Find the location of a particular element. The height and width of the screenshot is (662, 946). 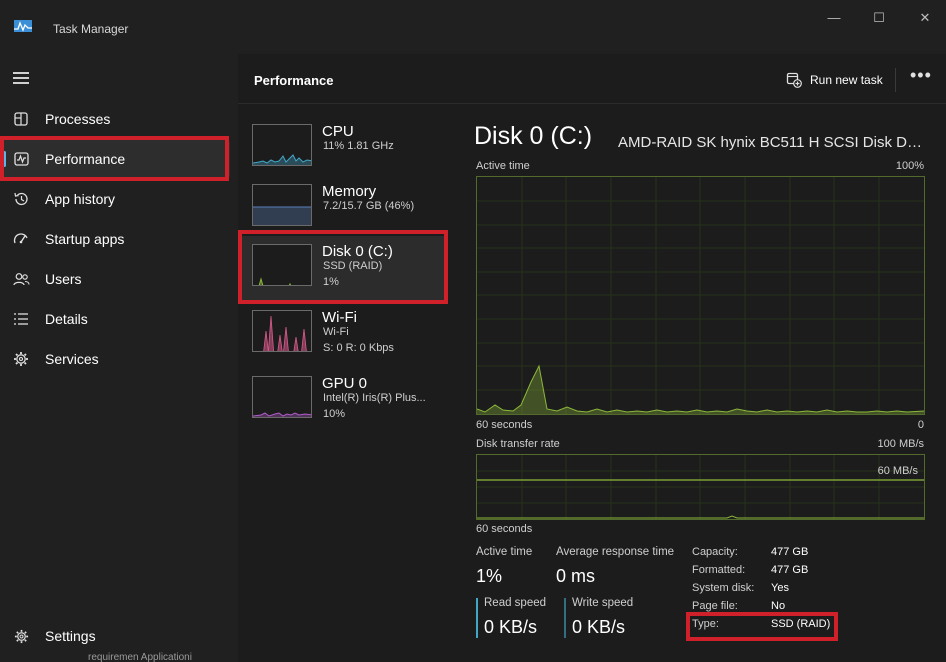

hamburger-menu-icon is located at coordinates (21, 78).